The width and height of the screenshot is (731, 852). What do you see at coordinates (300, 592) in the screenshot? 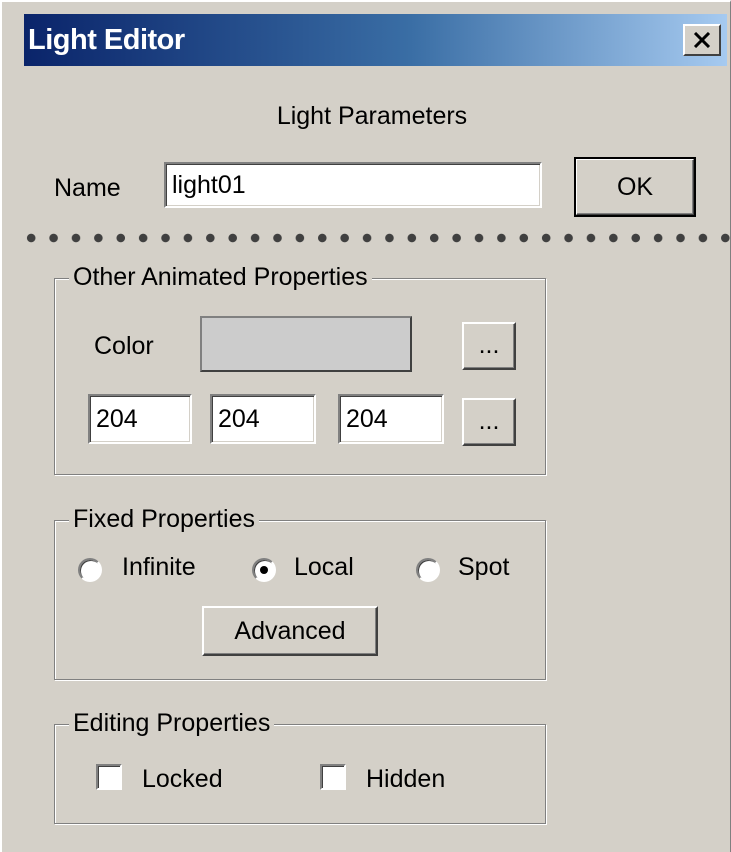
I see `fixed-properties-group: Fixed Properties` at bounding box center [300, 592].